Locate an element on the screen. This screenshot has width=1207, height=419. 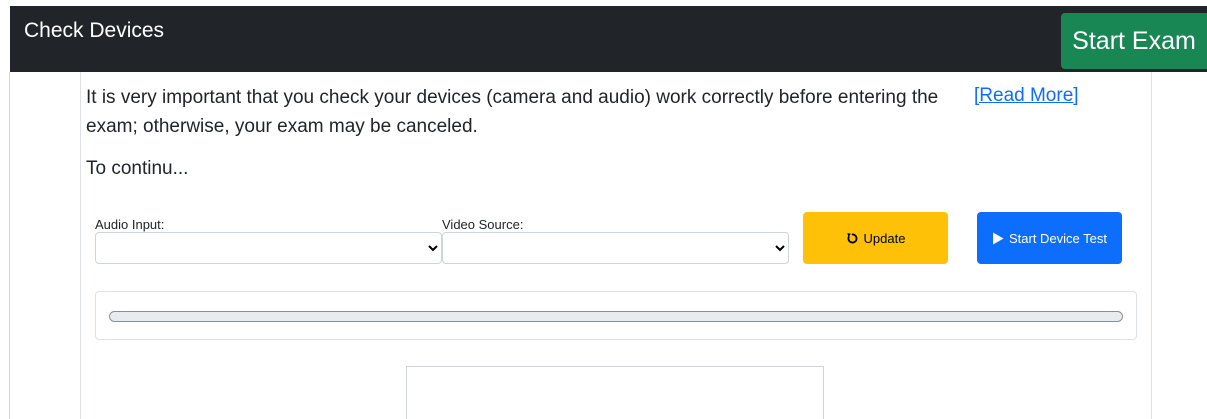
update-label: Update is located at coordinates (884, 238).